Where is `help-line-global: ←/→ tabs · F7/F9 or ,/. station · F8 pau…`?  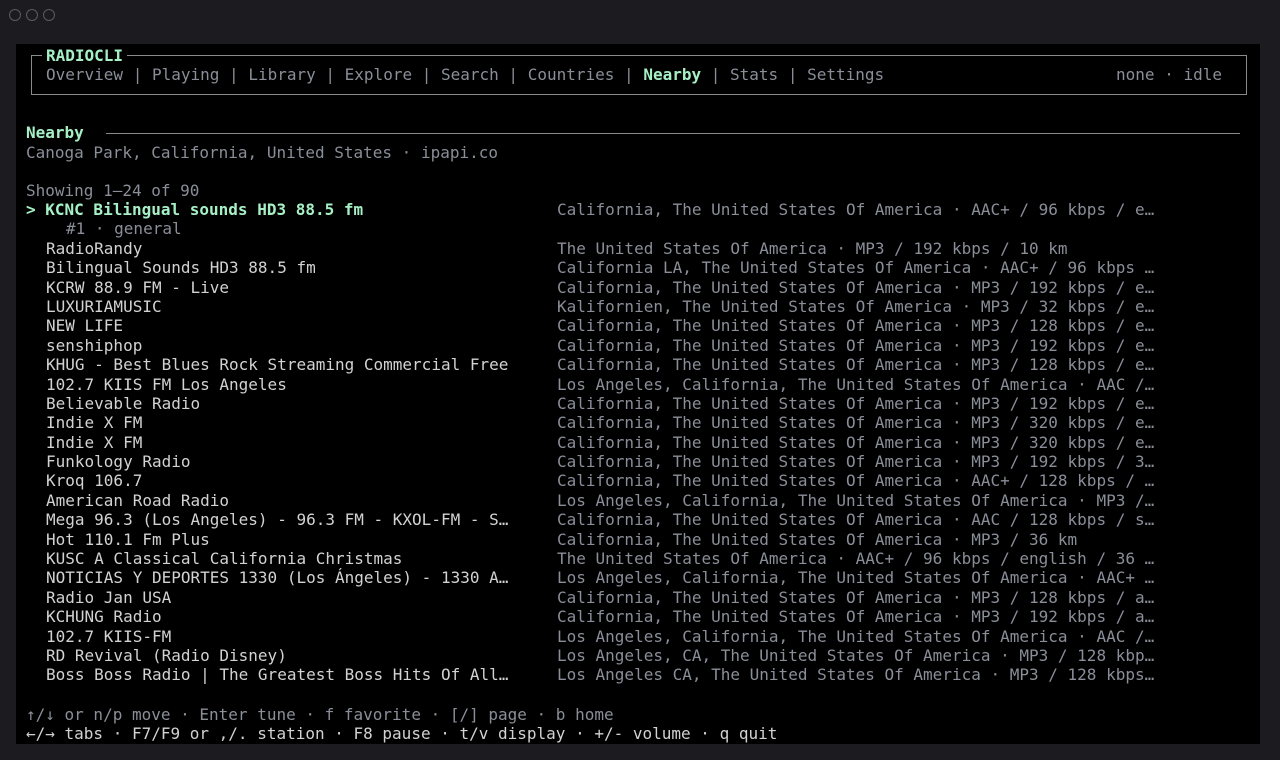
help-line-global: ←/→ tabs · F7/F9 or ,/. station · F8 pau… is located at coordinates (402, 733).